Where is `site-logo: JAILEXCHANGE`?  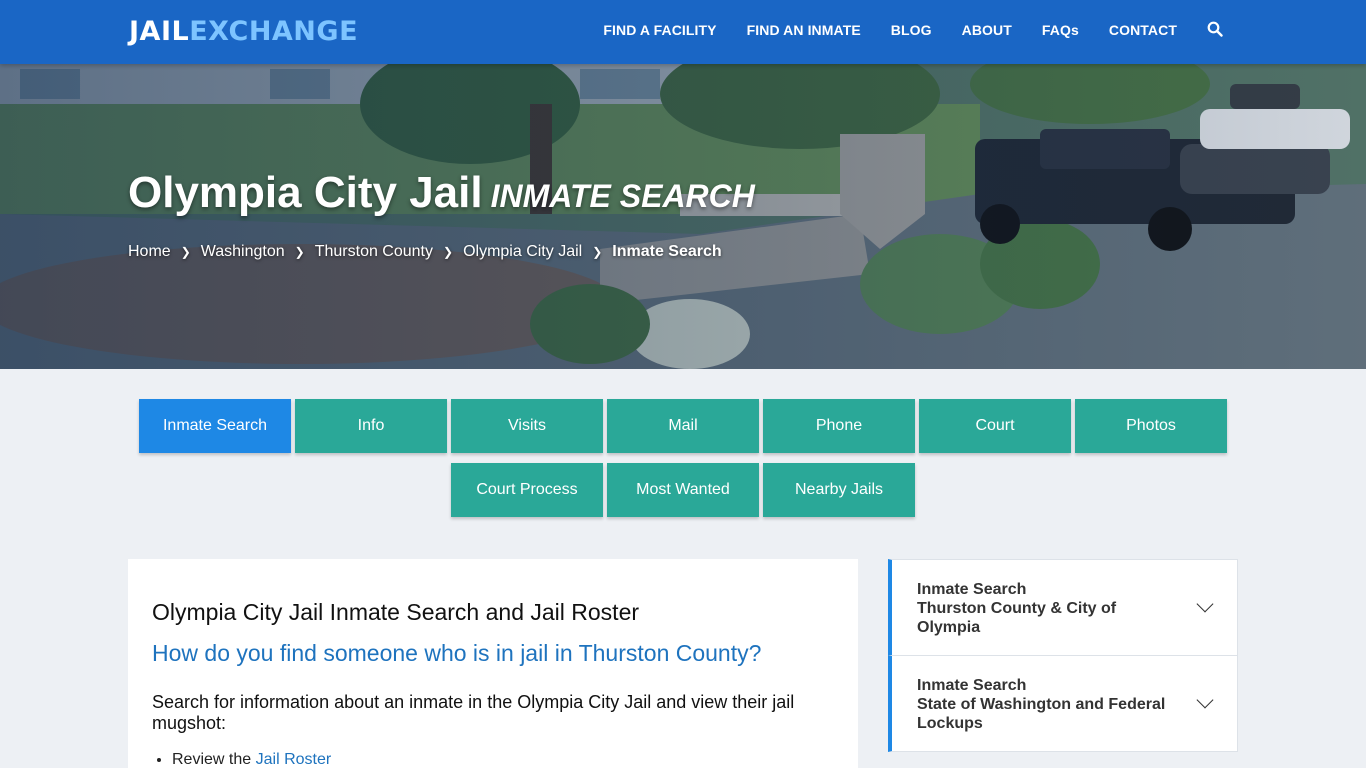
site-logo: JAILEXCHANGE is located at coordinates (243, 31).